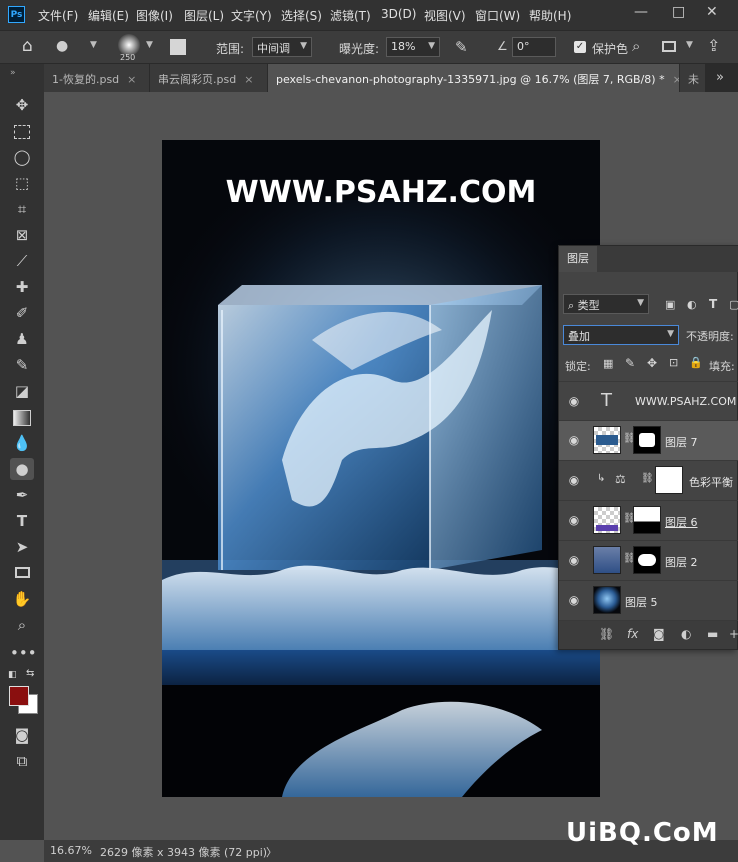 This screenshot has height=862, width=738. What do you see at coordinates (673, 362) in the screenshot?
I see `lock-artboard-icon: ⊡` at bounding box center [673, 362].